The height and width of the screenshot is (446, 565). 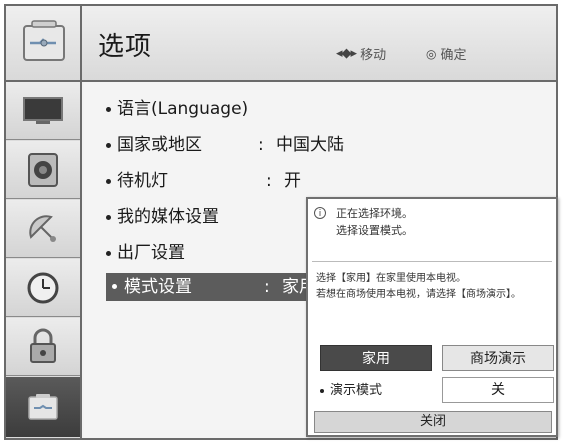 What do you see at coordinates (261, 145) in the screenshot?
I see `option-country-colon: :` at bounding box center [261, 145].